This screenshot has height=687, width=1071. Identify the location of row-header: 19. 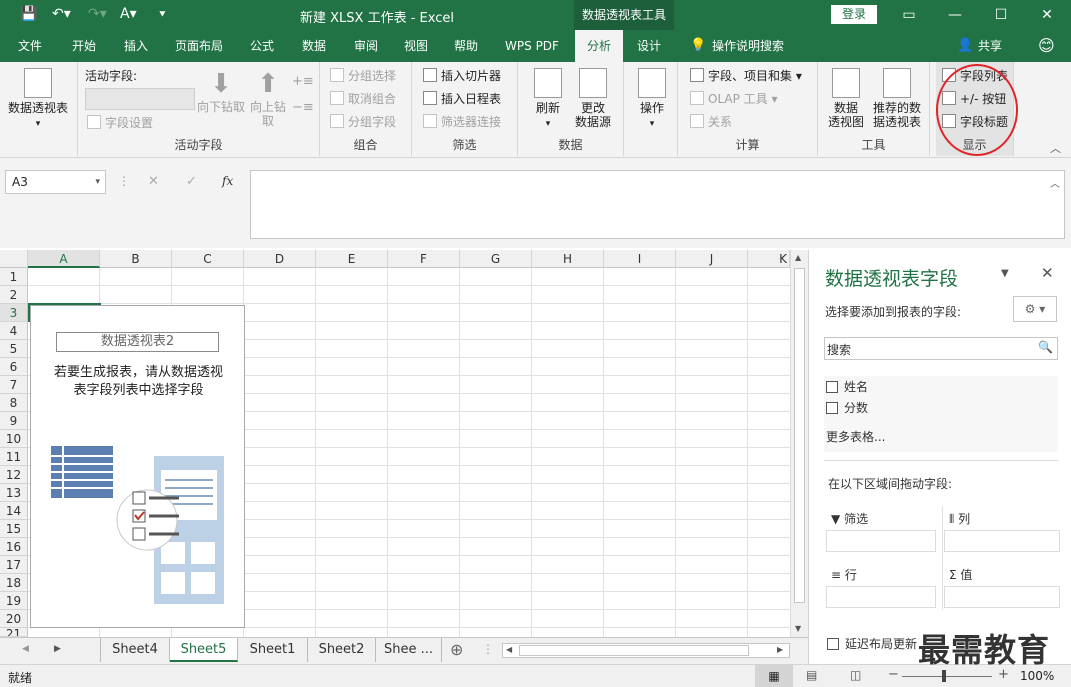
(14, 601).